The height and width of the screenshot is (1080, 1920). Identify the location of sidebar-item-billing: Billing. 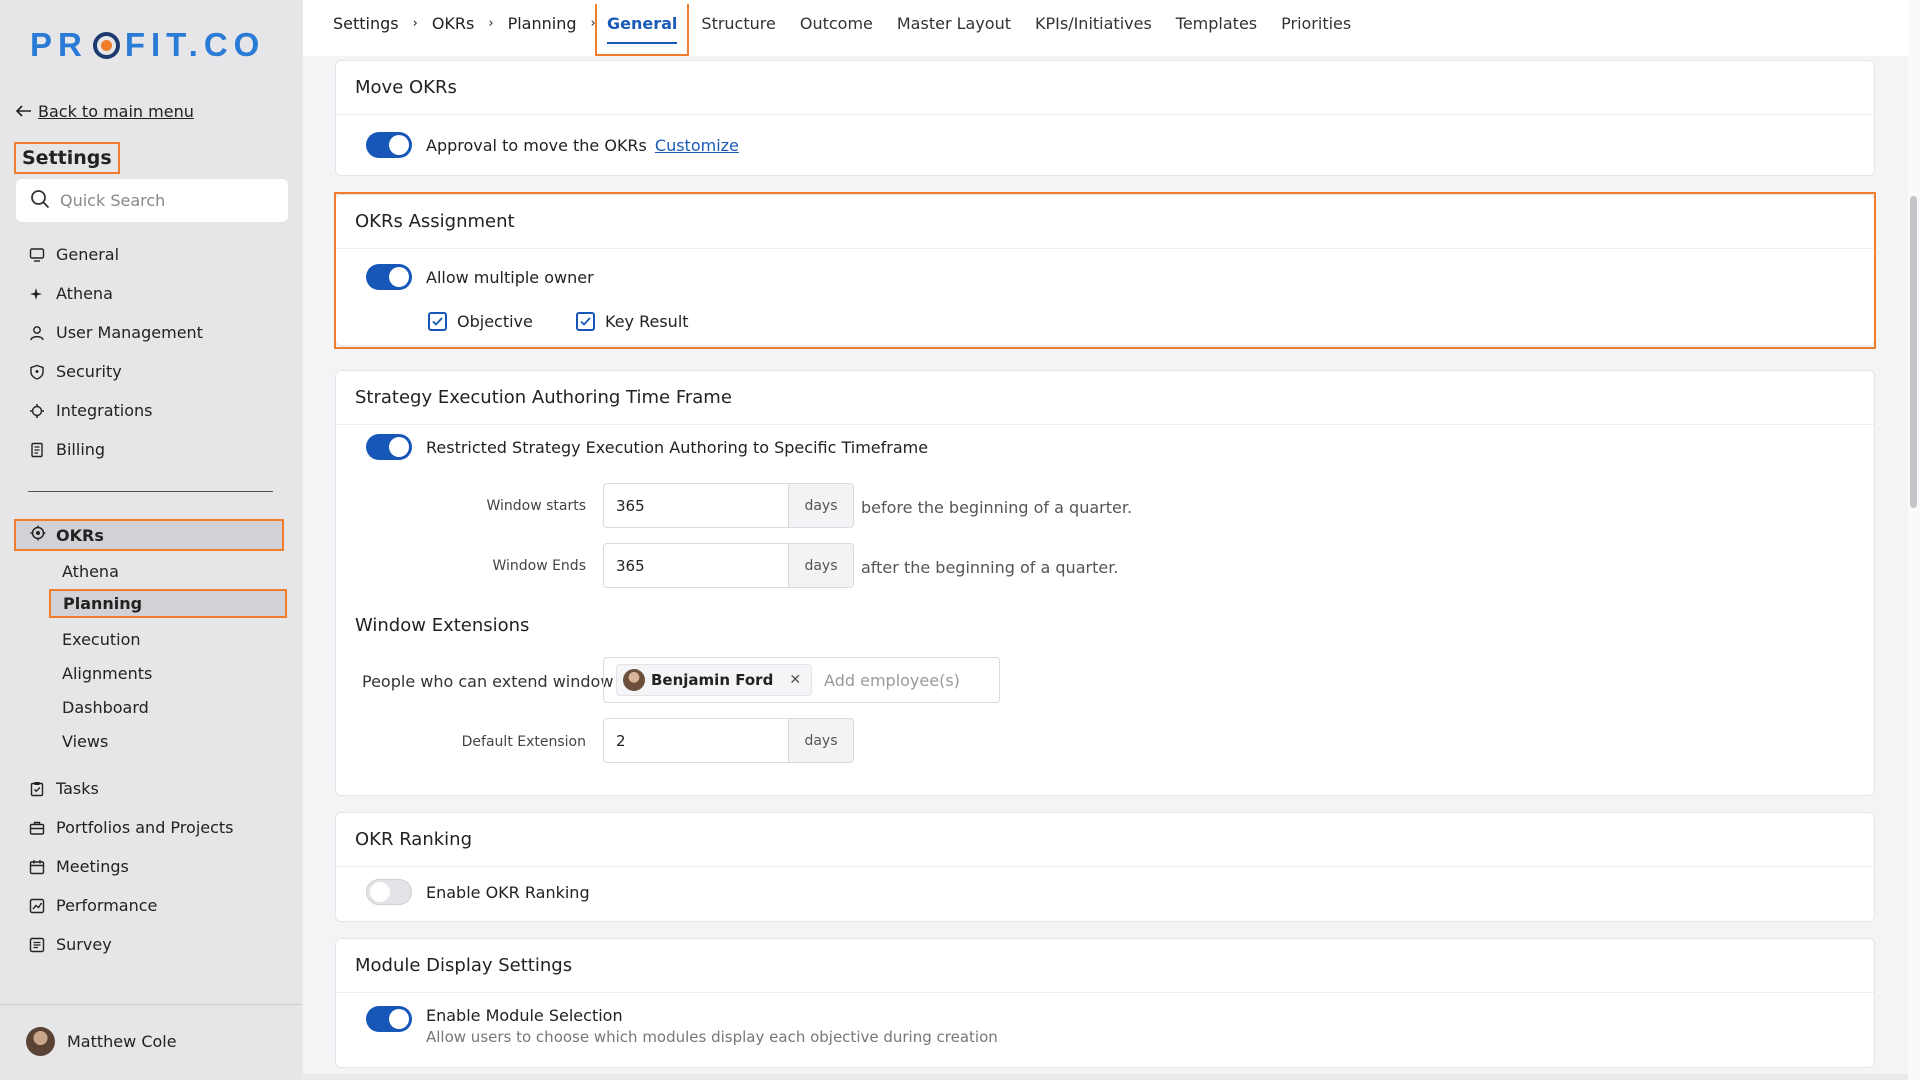
(158, 449).